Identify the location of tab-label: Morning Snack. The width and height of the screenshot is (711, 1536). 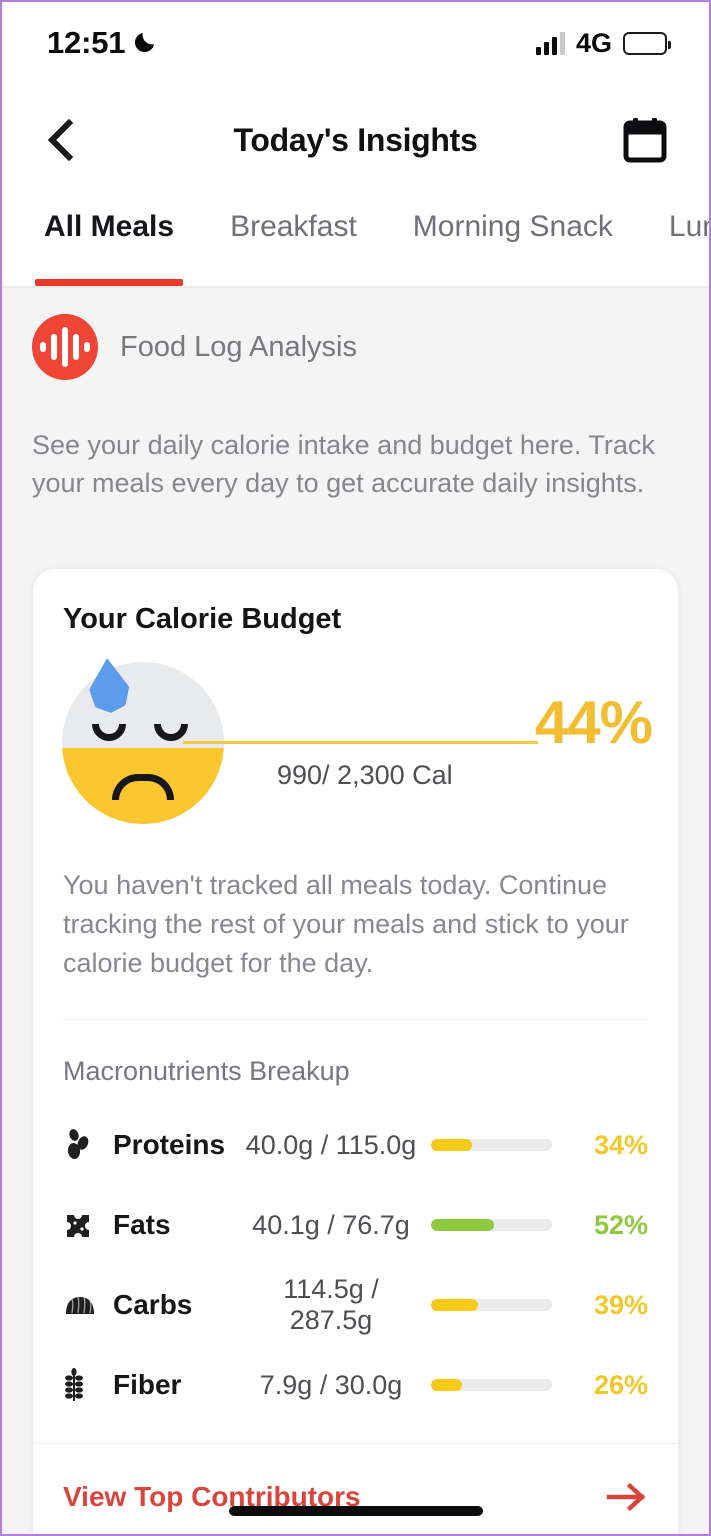
(512, 226).